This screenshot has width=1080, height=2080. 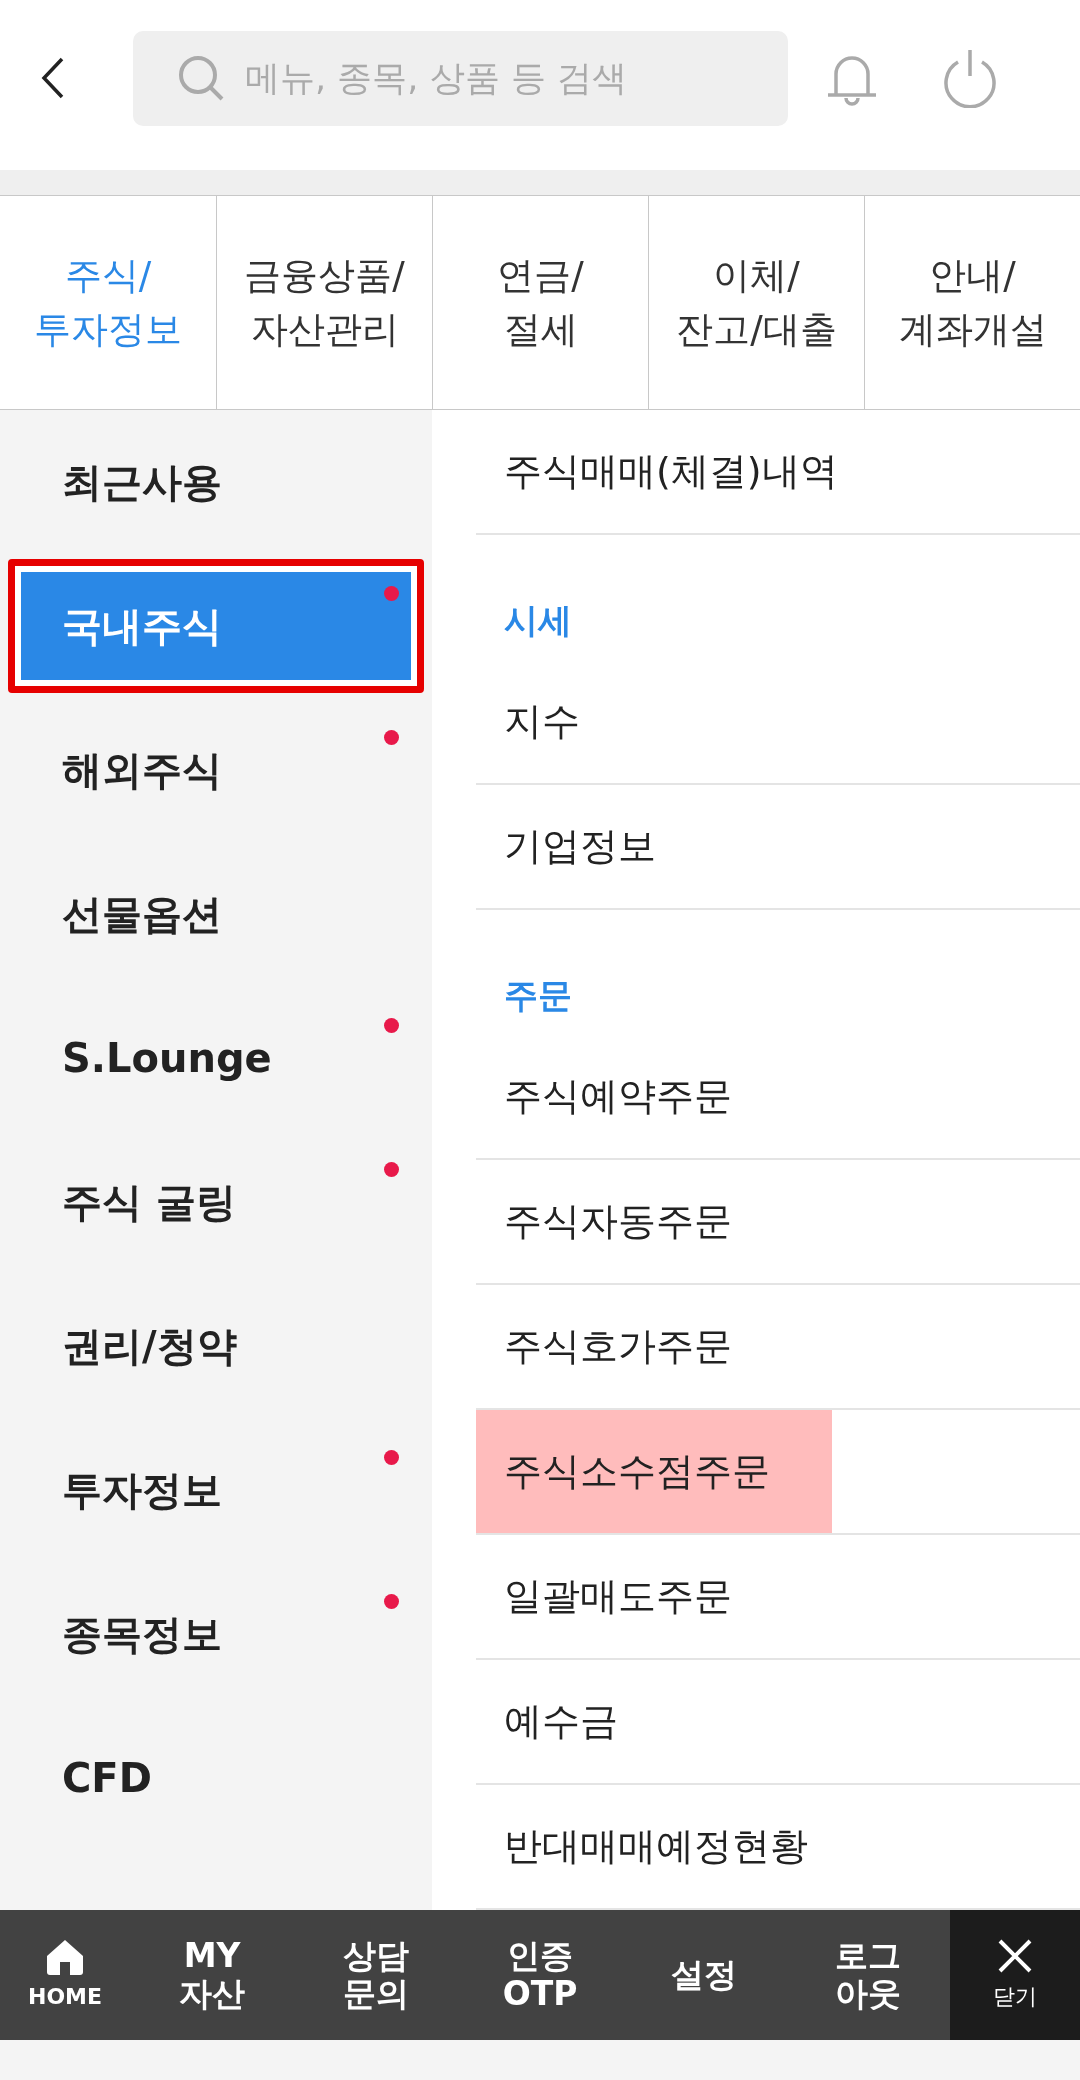 I want to click on menu-item: 주식자동주문, so click(x=654, y=1221).